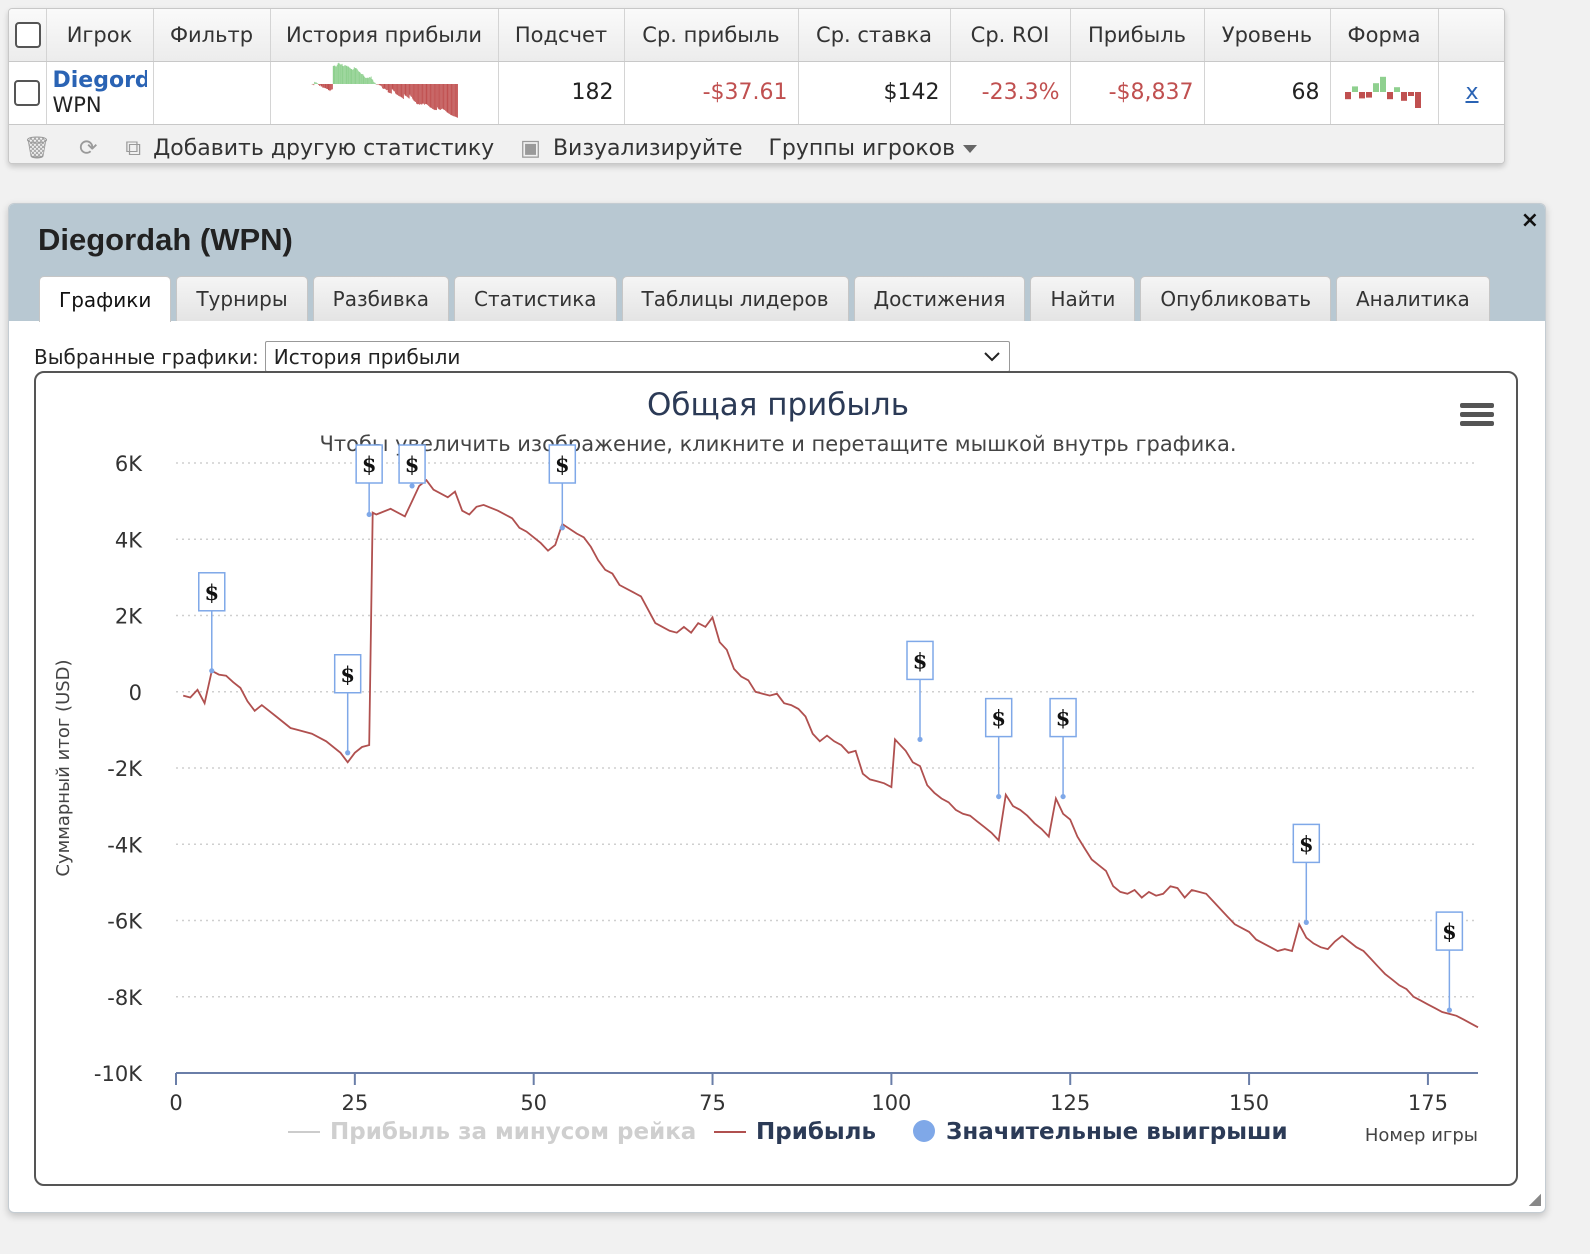 The image size is (1590, 1254). Describe the element at coordinates (1535, 1198) in the screenshot. I see `resize-handle-icon: ◢` at that location.